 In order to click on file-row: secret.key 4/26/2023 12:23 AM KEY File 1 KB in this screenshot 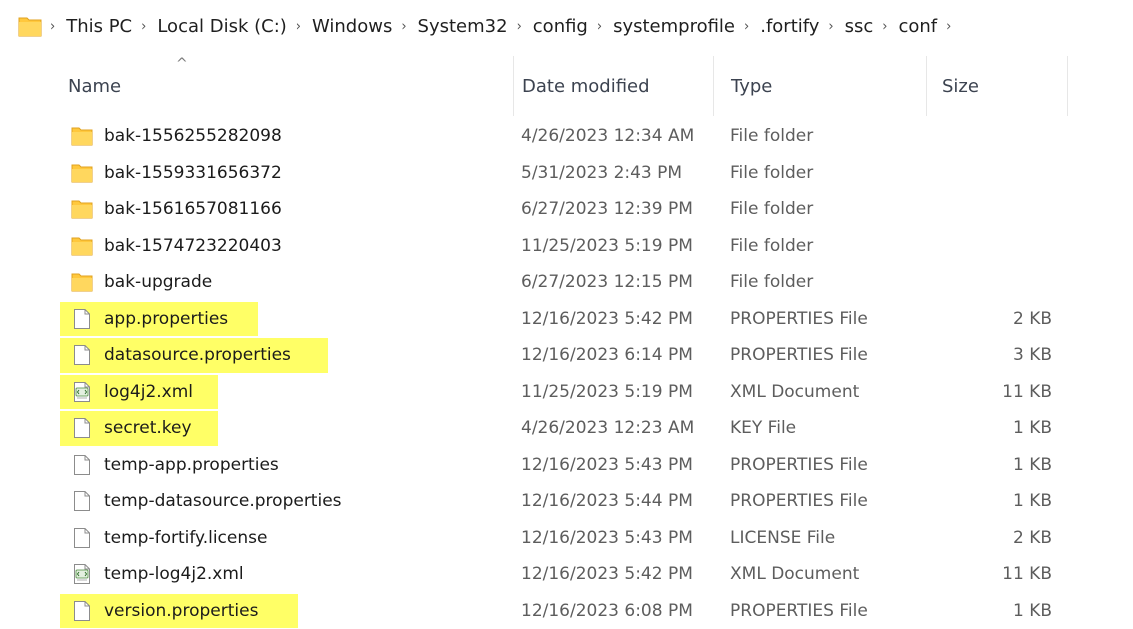, I will do `click(566, 428)`.